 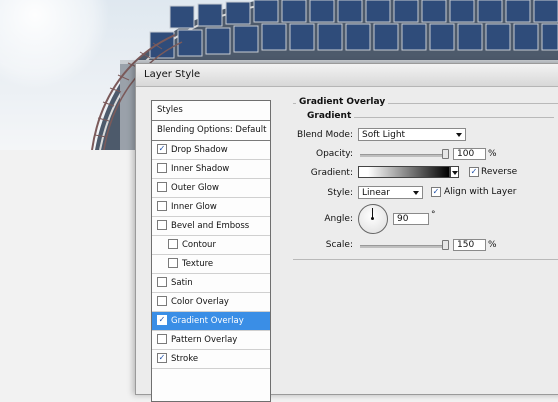 I want to click on gradient-overlay-title: Gradient Overlay, so click(x=342, y=102).